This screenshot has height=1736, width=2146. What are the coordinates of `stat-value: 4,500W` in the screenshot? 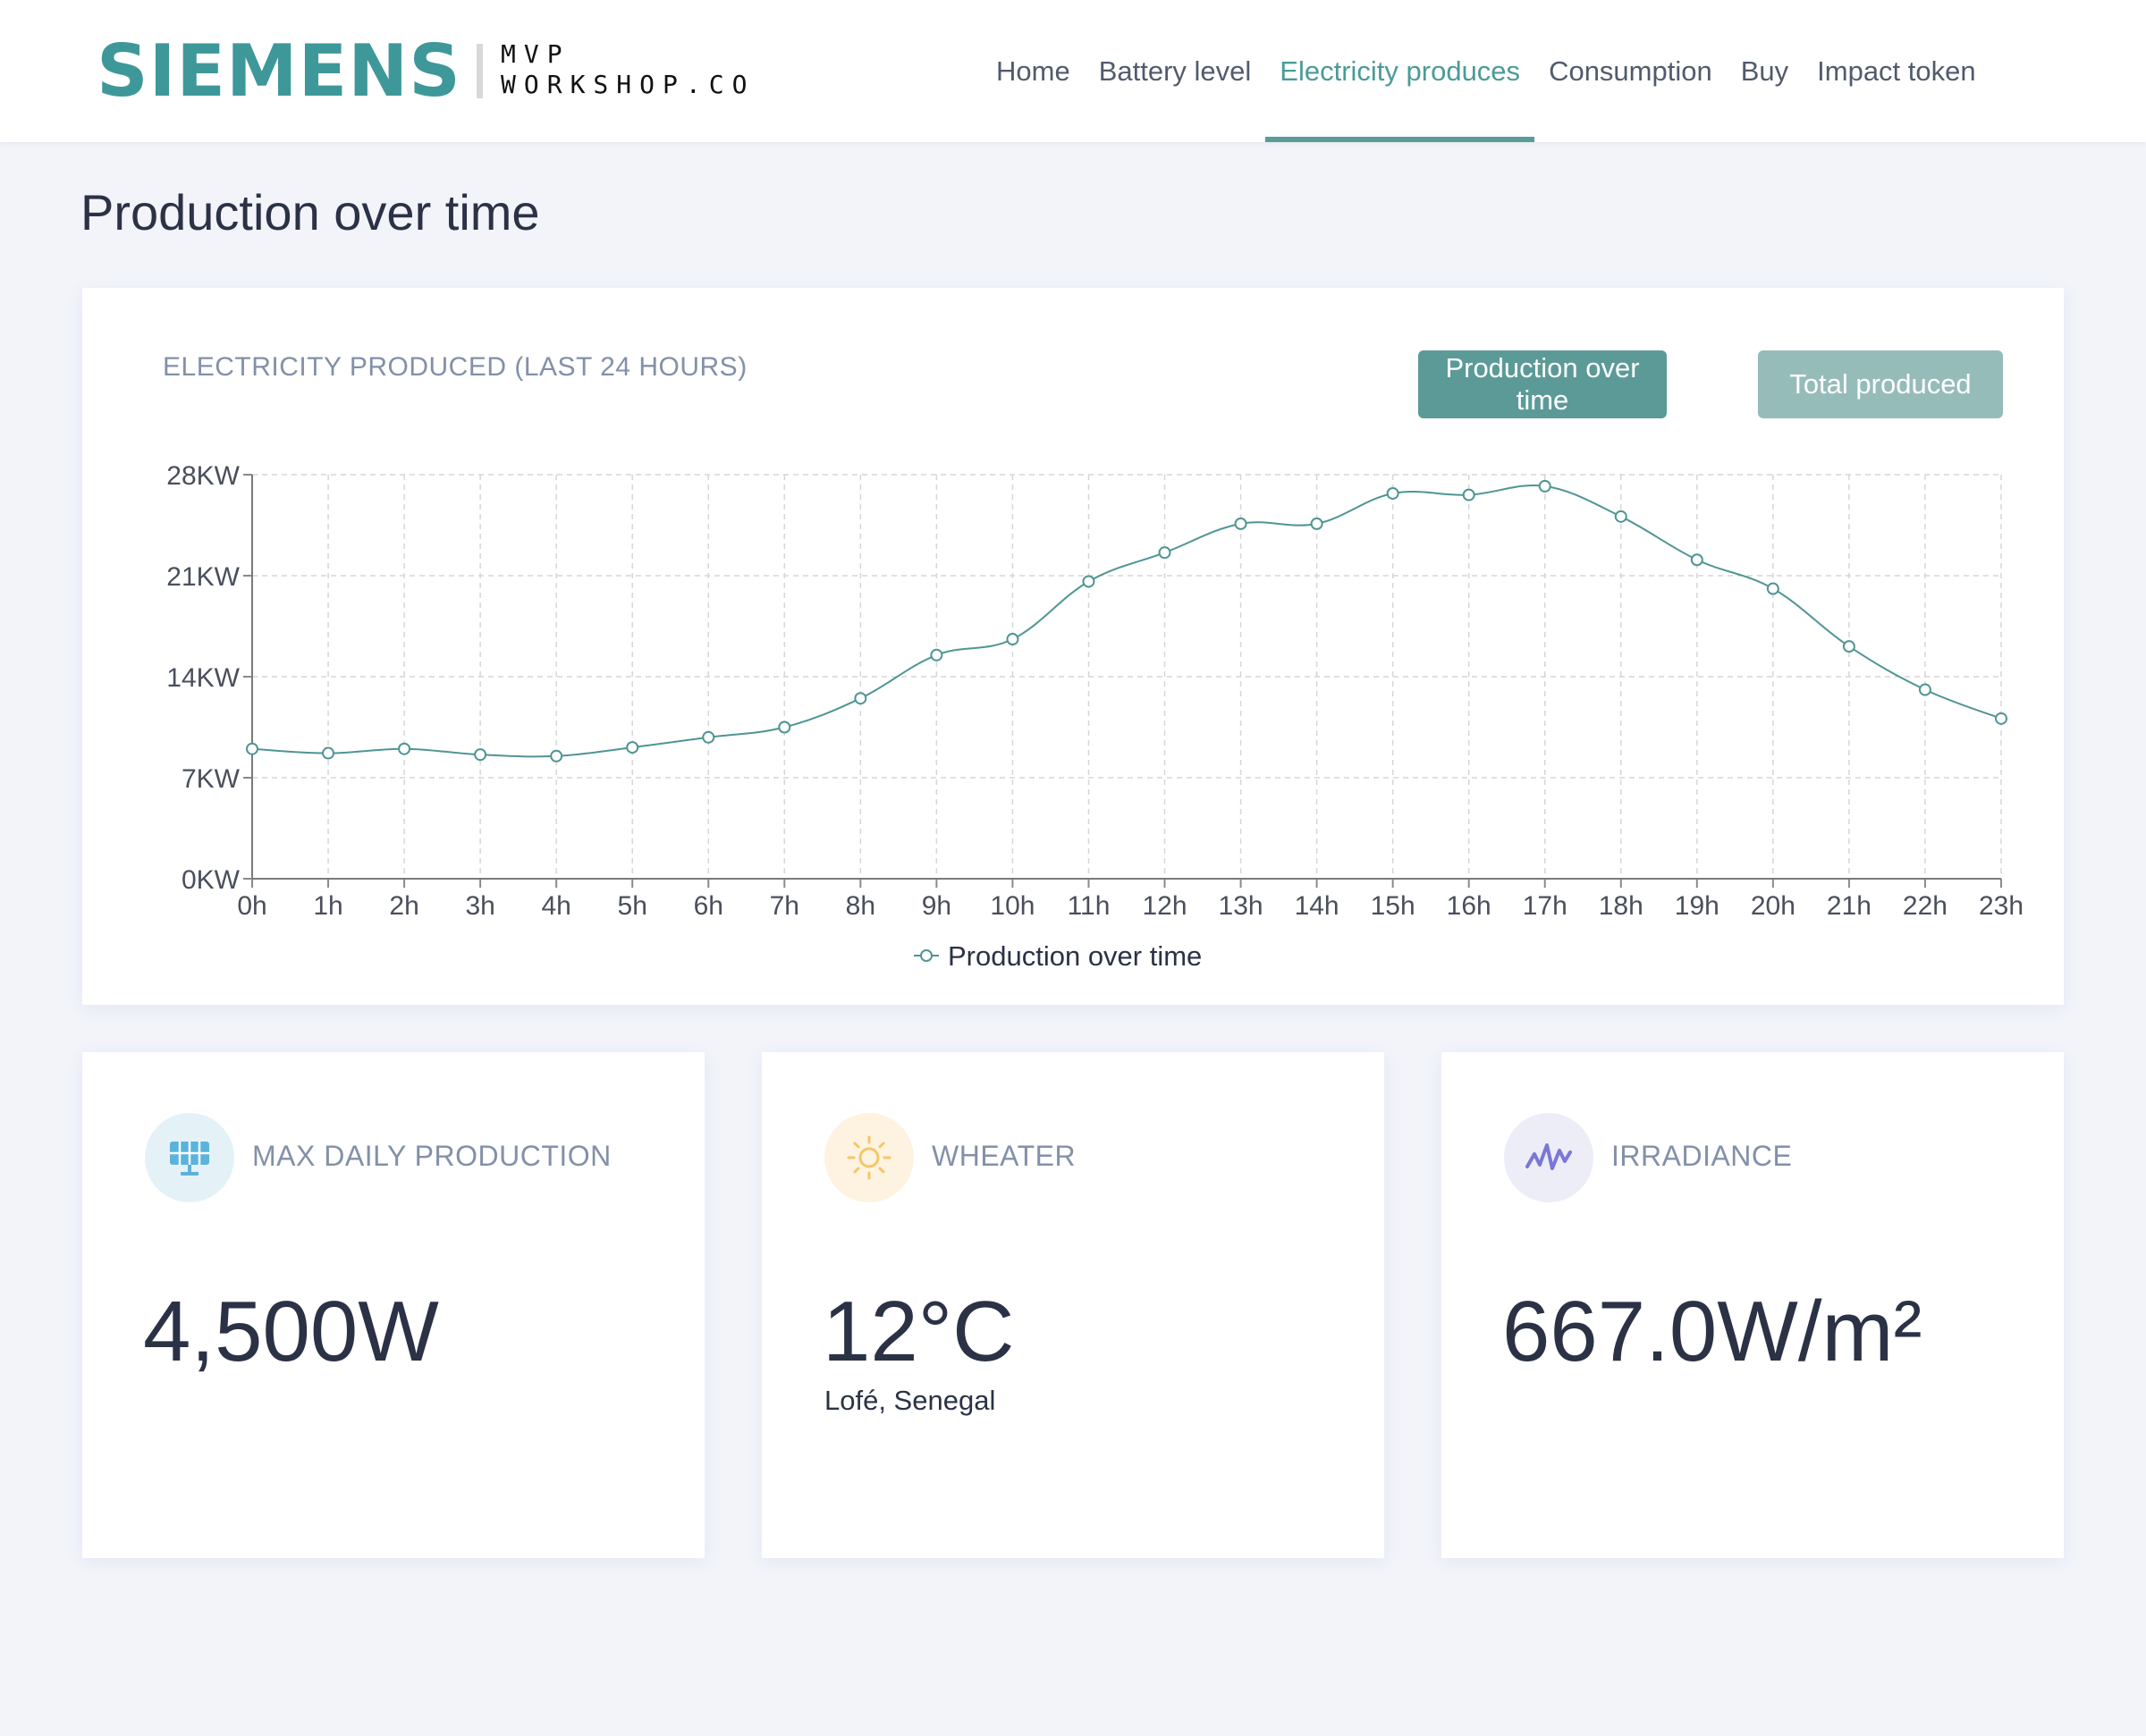 It's located at (291, 1331).